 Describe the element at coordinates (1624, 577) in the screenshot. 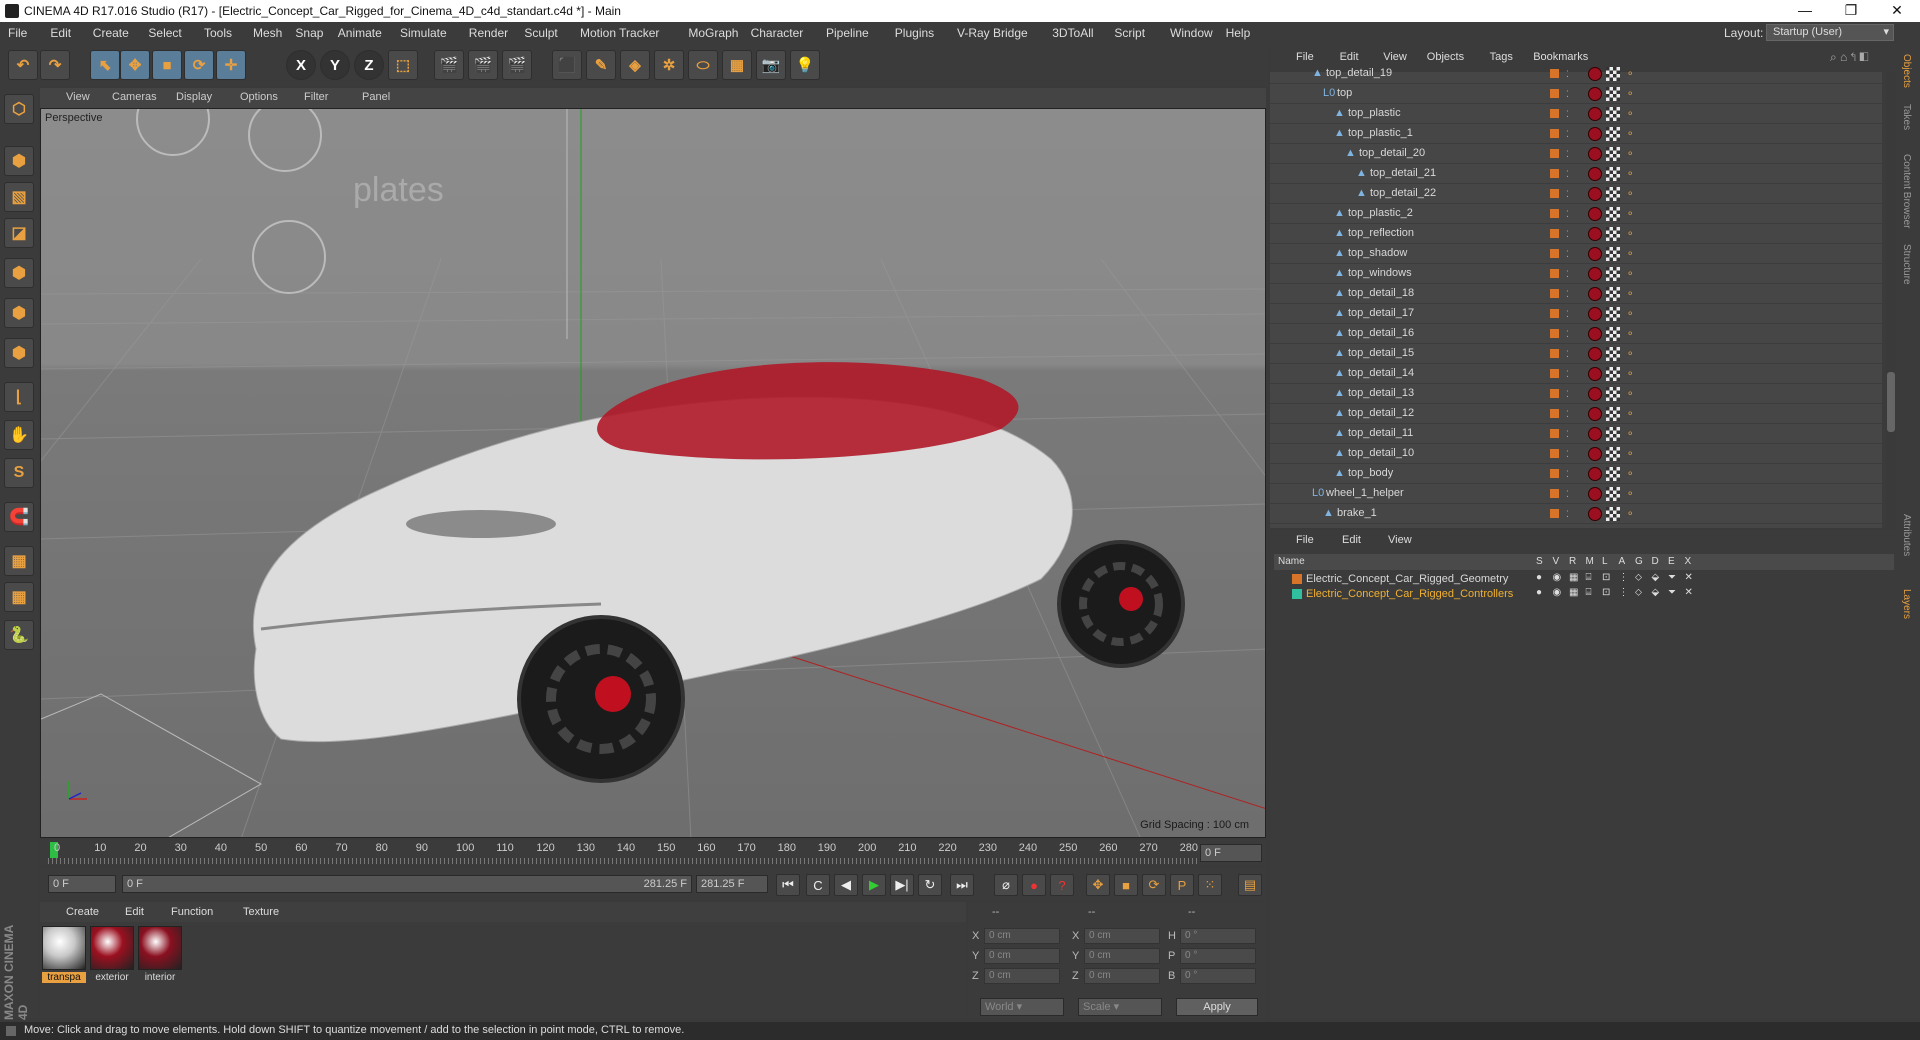

I see `layer-toggle-icon: ⋮` at that location.